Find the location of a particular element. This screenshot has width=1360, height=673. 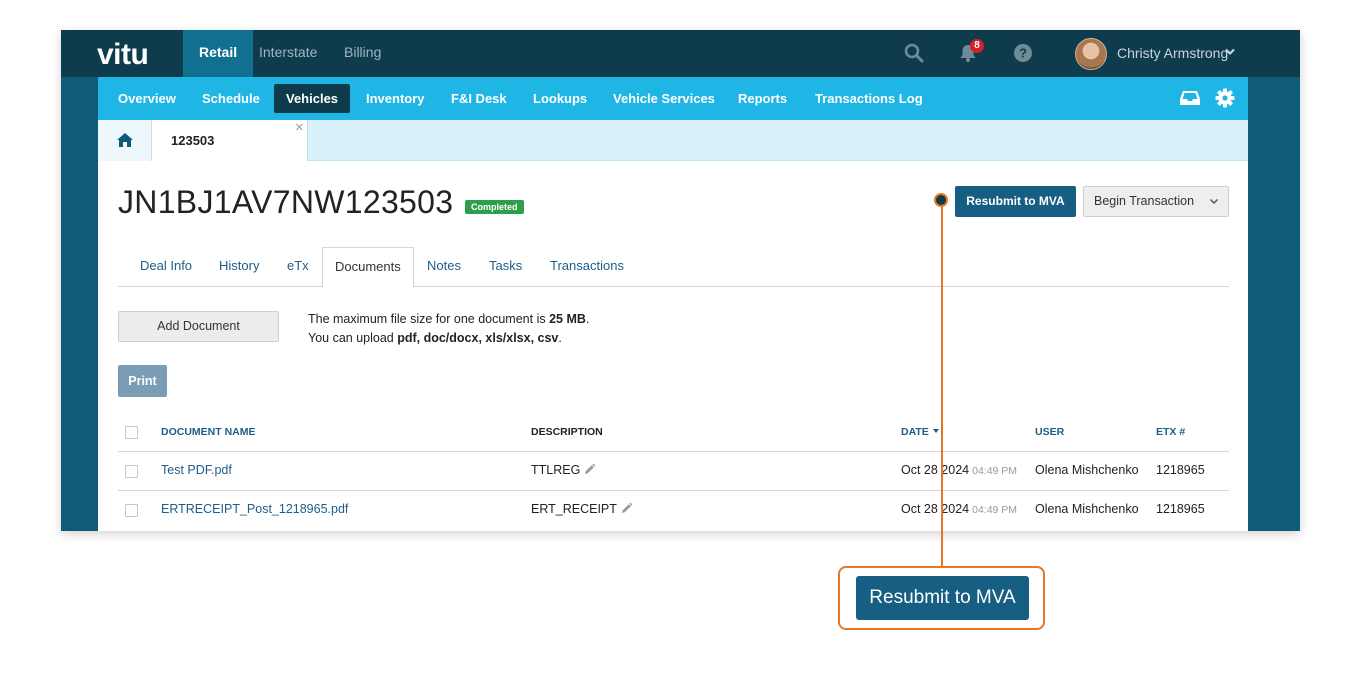

callout-marker is located at coordinates (941, 200).